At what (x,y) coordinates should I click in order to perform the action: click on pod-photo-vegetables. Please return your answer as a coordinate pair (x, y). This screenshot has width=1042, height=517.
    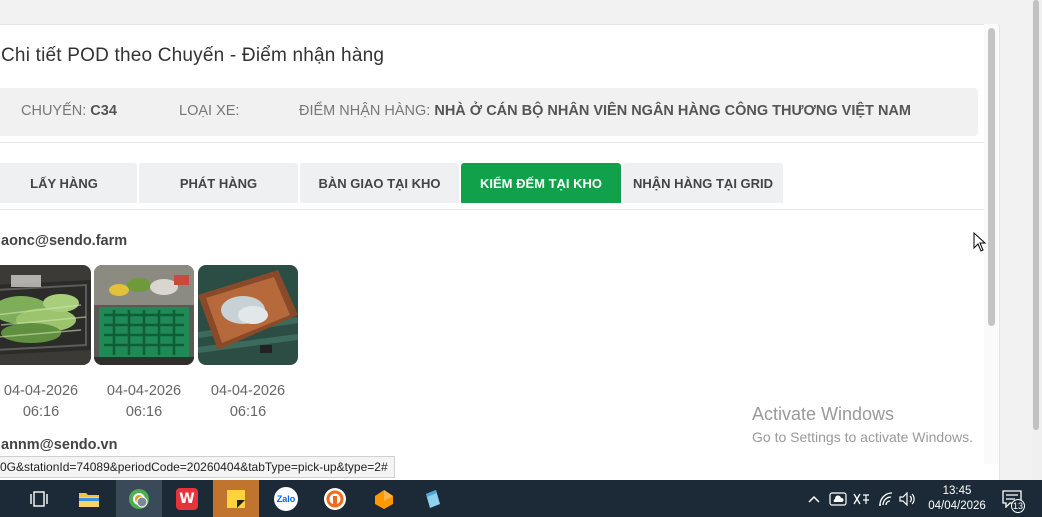
    Looking at the image, I should click on (45, 315).